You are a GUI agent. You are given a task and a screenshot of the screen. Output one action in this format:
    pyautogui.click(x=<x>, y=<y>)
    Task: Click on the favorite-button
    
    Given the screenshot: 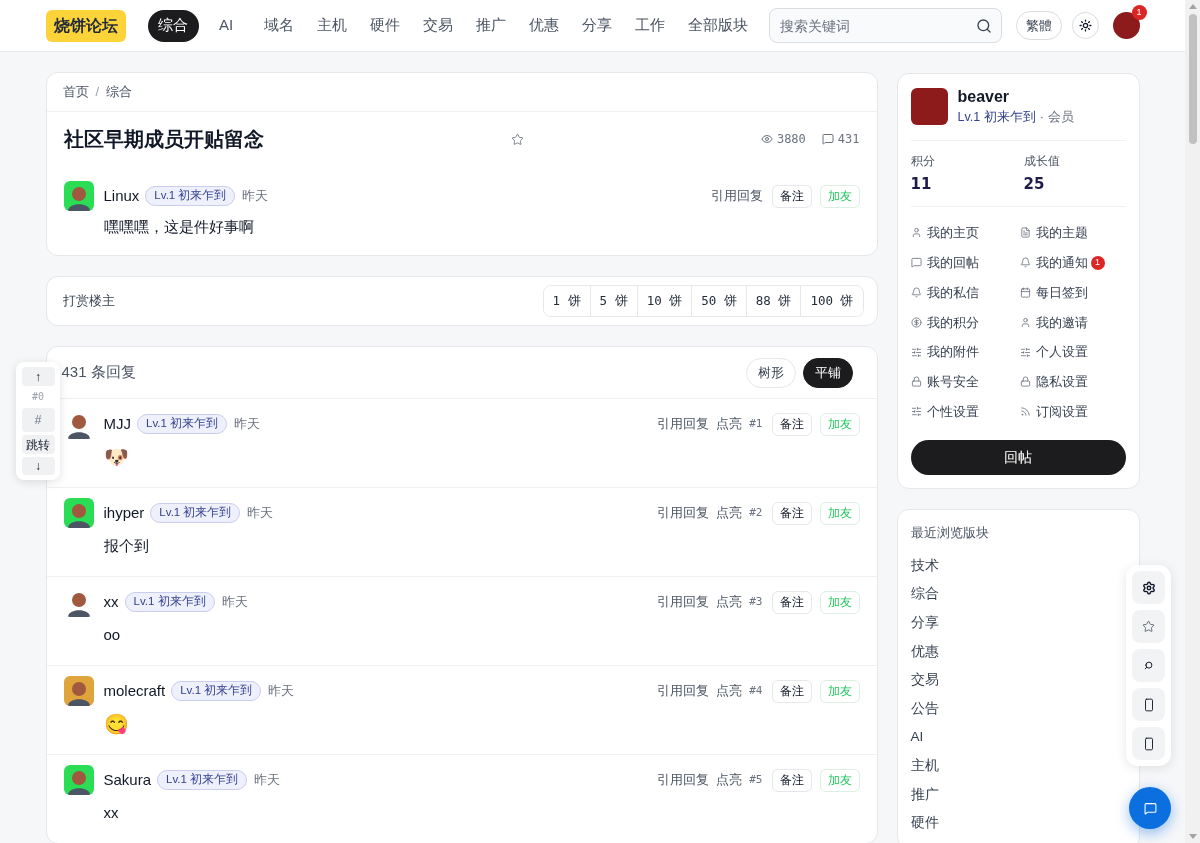 What is the action you would take?
    pyautogui.click(x=1148, y=626)
    